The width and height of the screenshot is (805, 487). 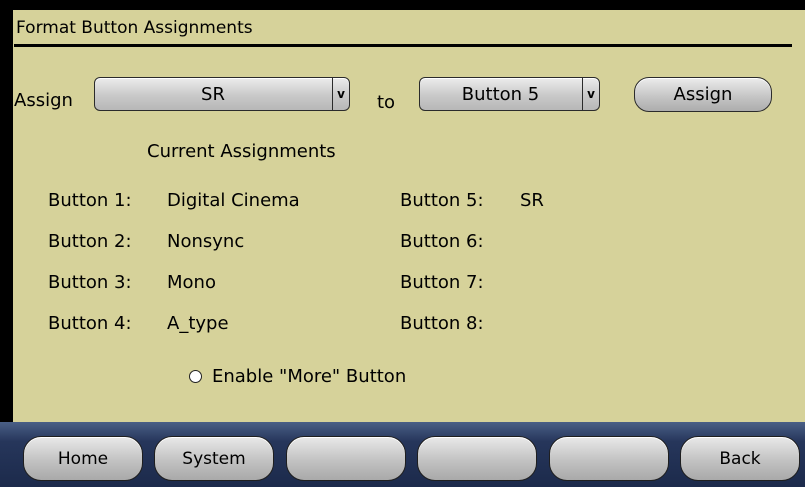 I want to click on target-button-value: Button 5, so click(x=500, y=94).